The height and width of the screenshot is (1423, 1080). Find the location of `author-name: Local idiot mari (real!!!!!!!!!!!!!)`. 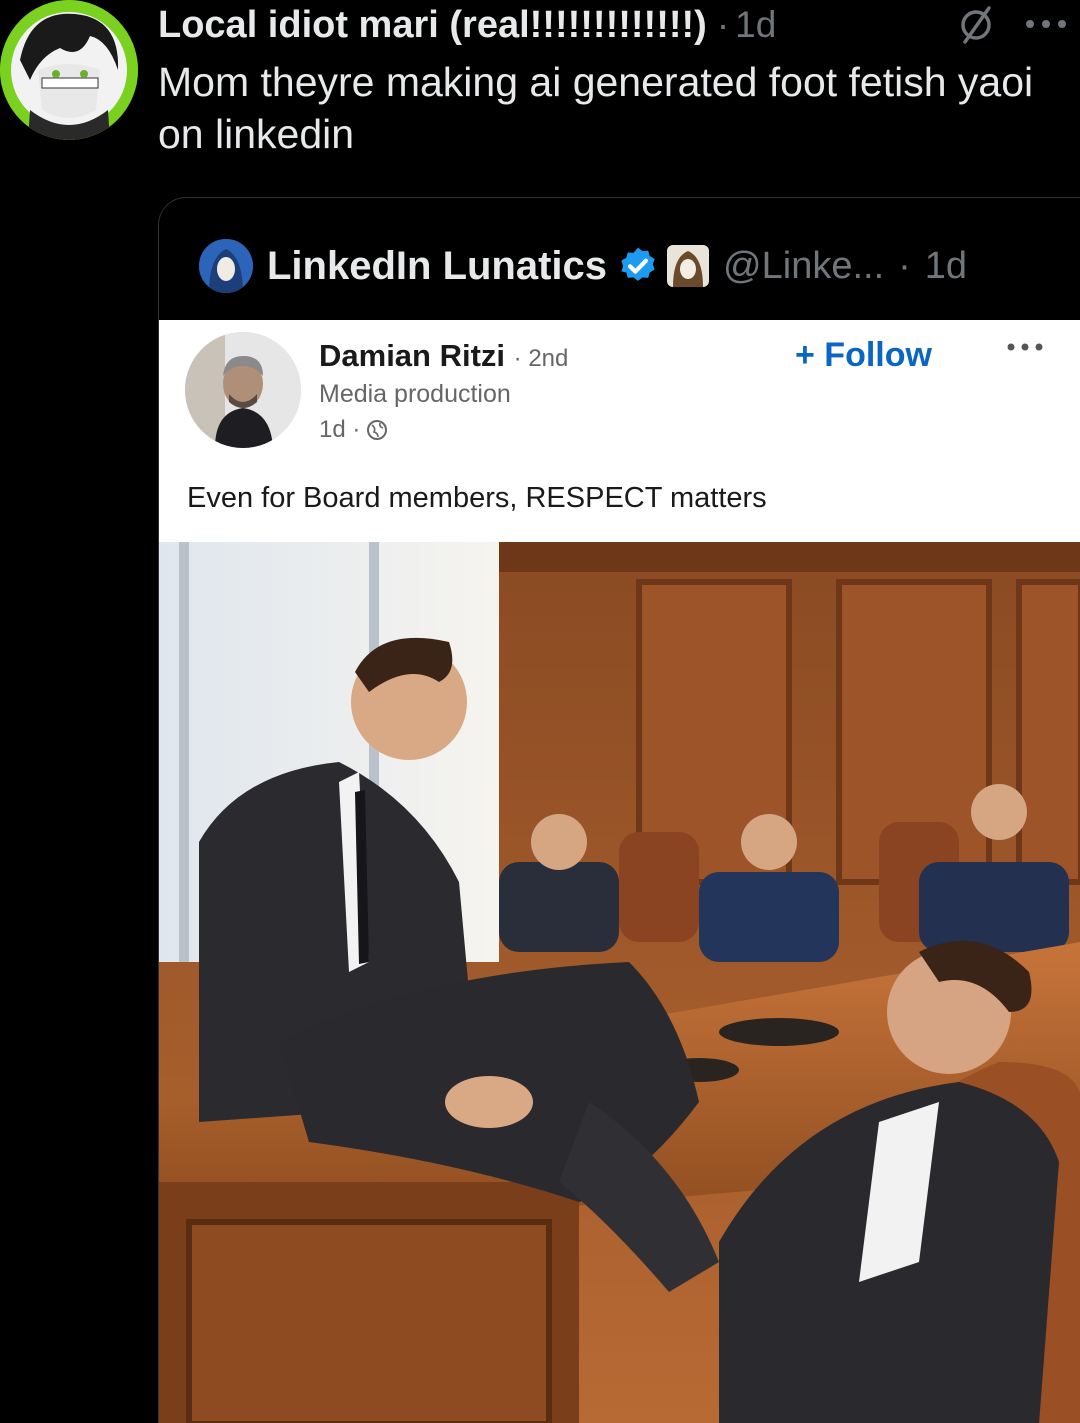

author-name: Local idiot mari (real!!!!!!!!!!!!!) is located at coordinates (432, 25).